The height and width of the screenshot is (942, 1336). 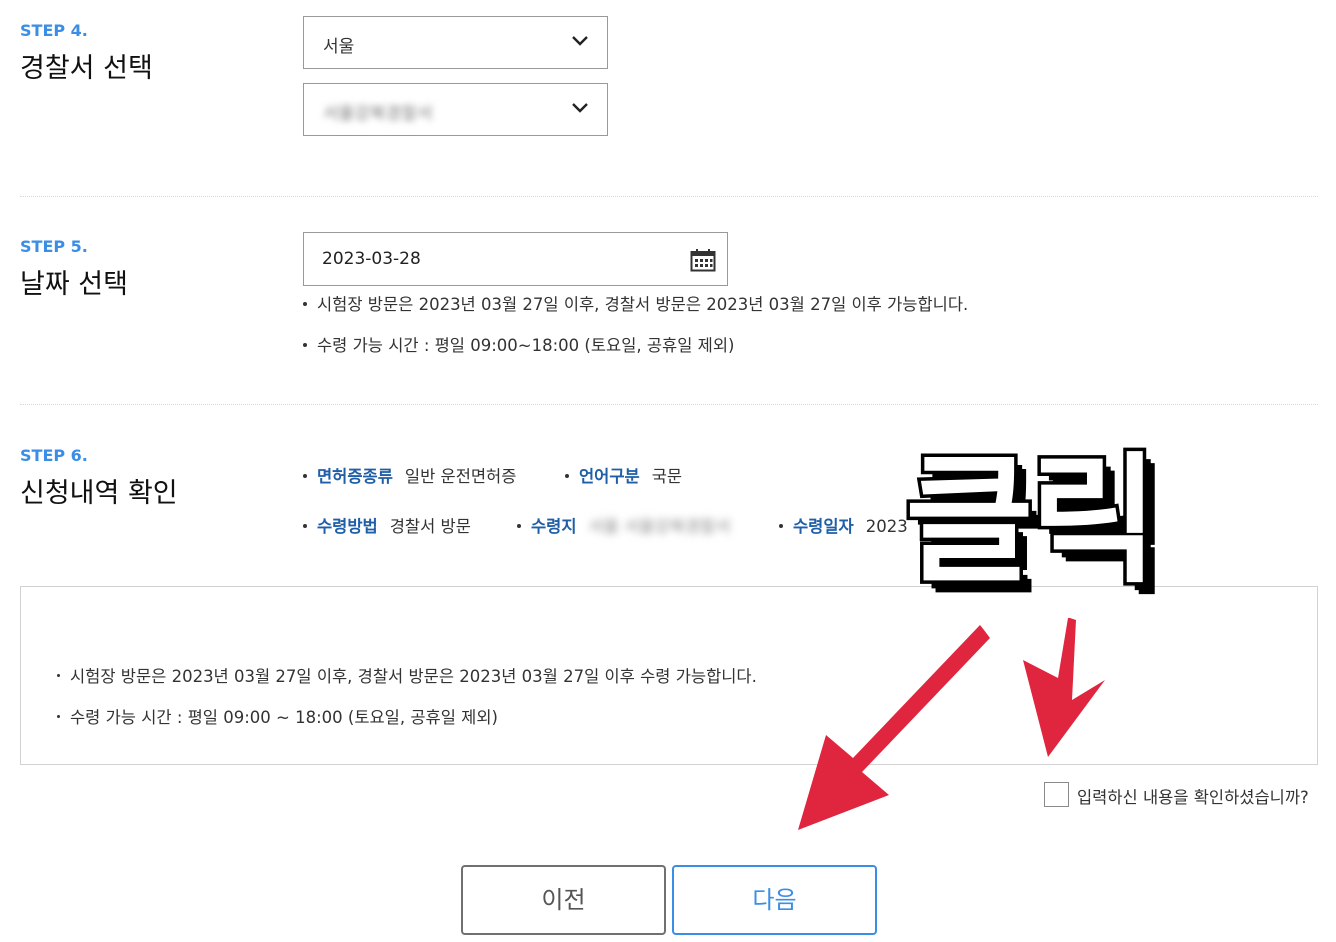 I want to click on step5-label: STEP 5., so click(x=54, y=246).